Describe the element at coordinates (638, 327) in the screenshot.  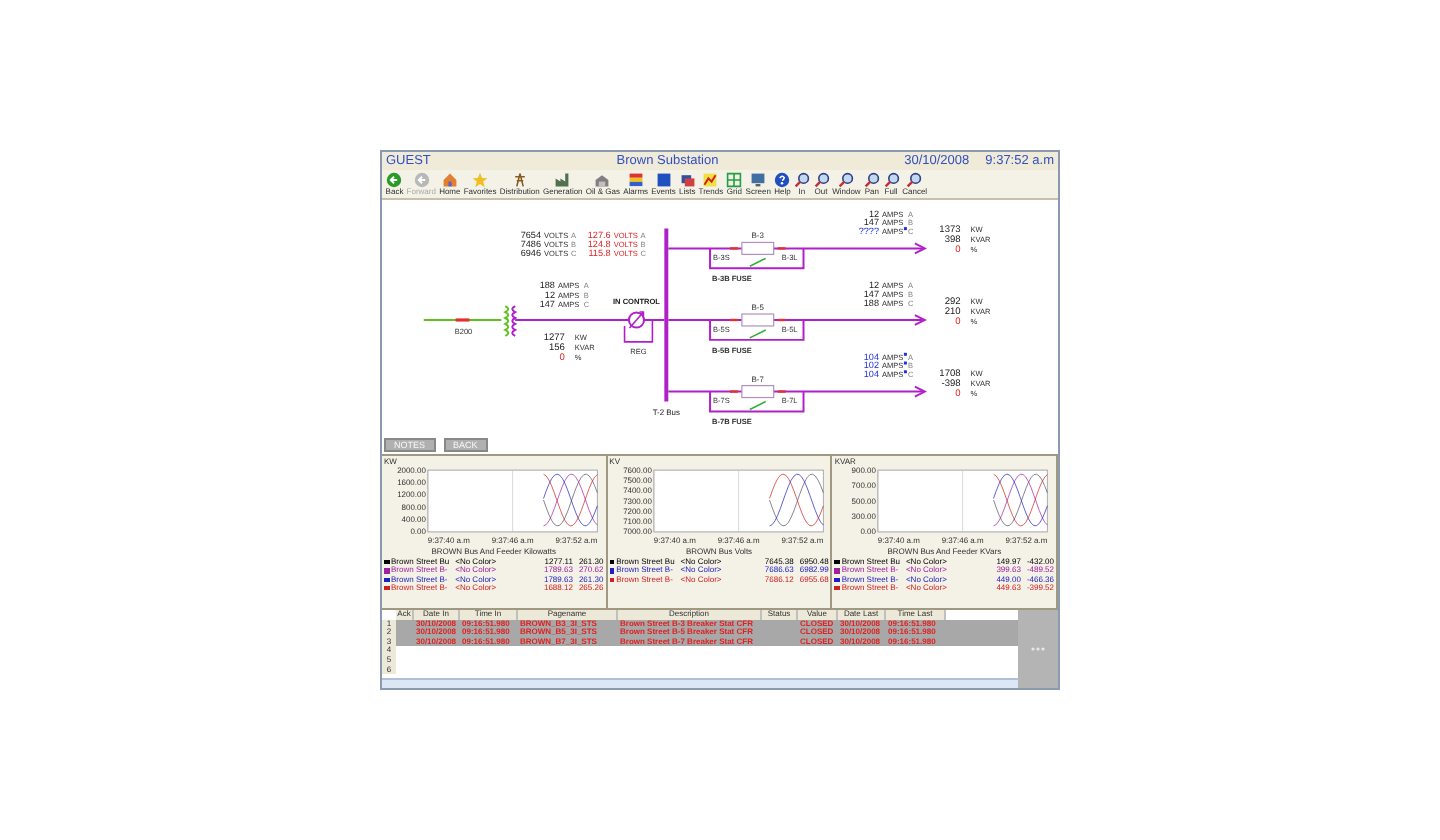
I see `regulator-drawing` at that location.